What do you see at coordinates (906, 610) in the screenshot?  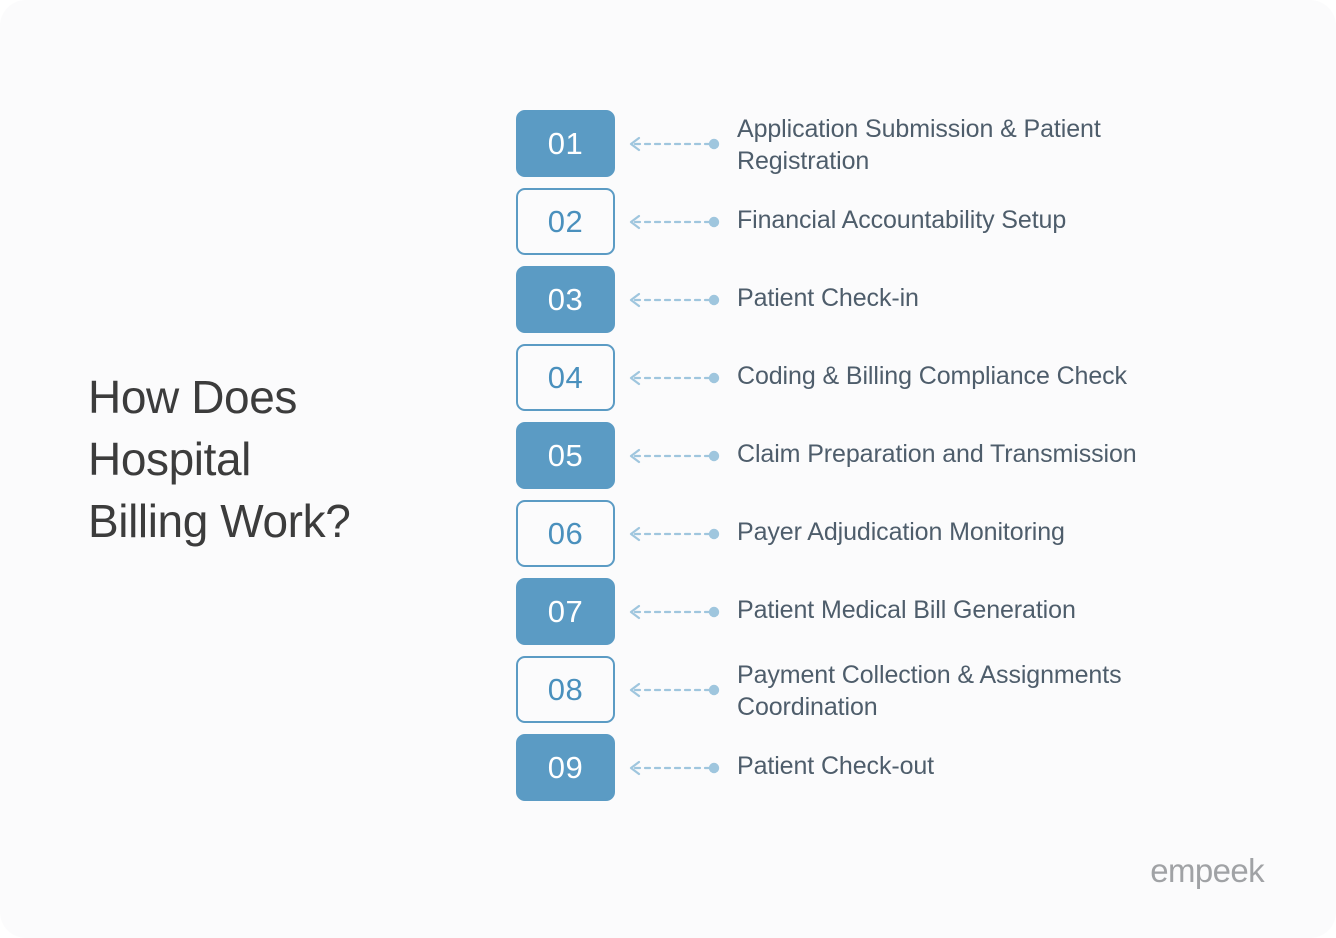 I see `step-label: Patient Medical Bill Generation` at bounding box center [906, 610].